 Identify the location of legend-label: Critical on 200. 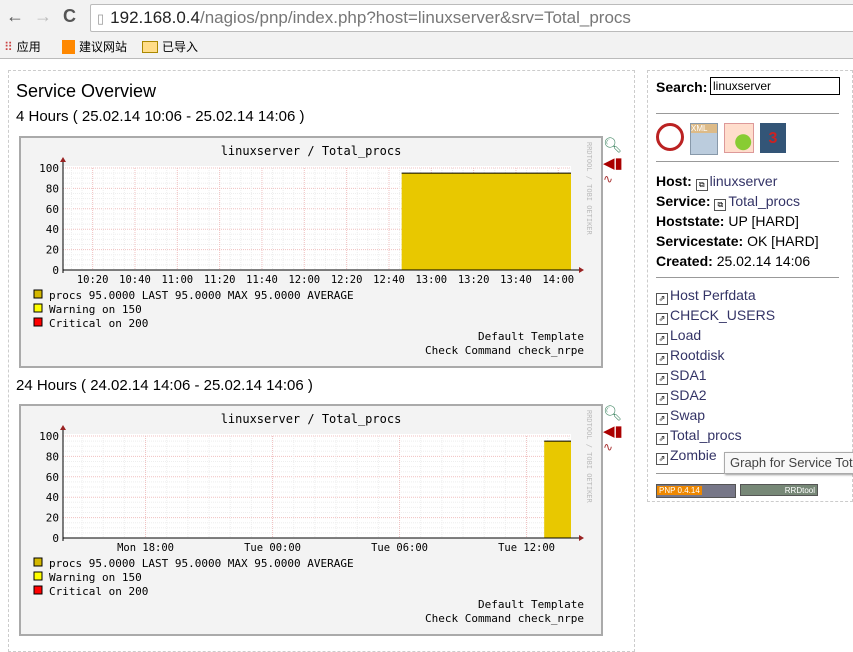
(98, 323).